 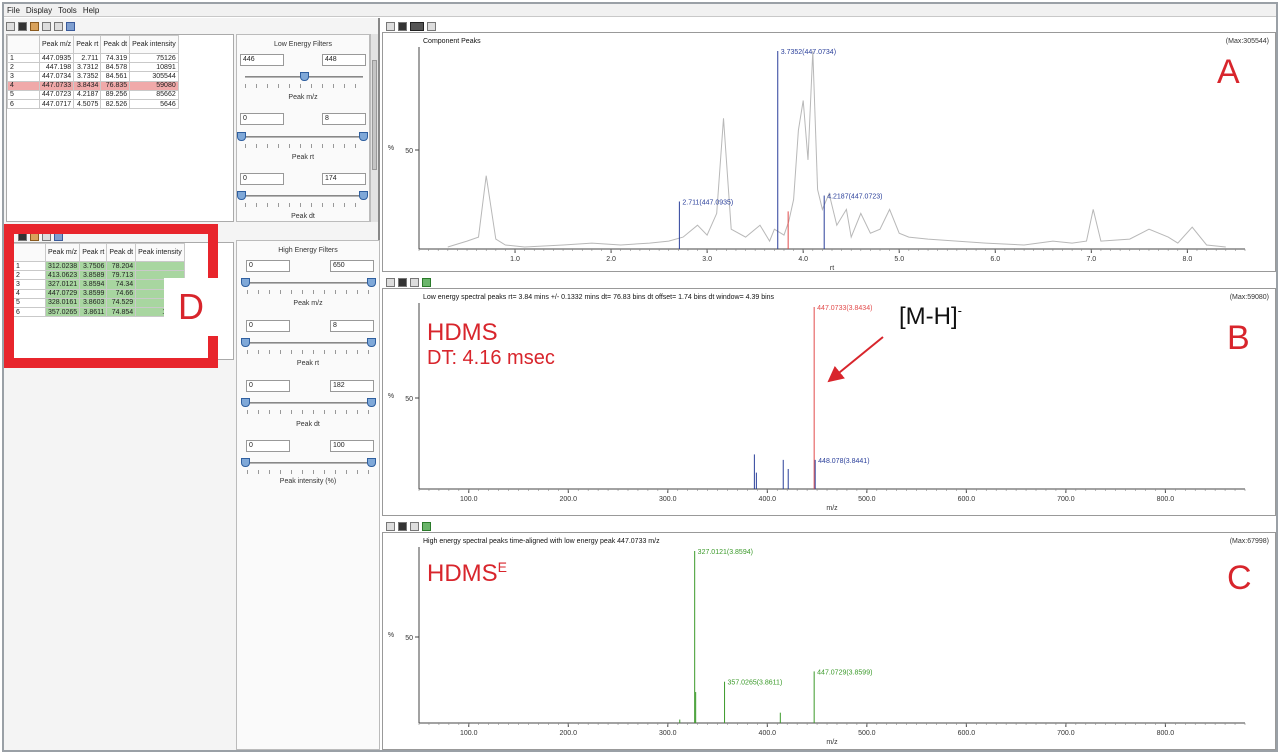 What do you see at coordinates (245, 462) in the screenshot?
I see `high-intensity-slider-min-thumb` at bounding box center [245, 462].